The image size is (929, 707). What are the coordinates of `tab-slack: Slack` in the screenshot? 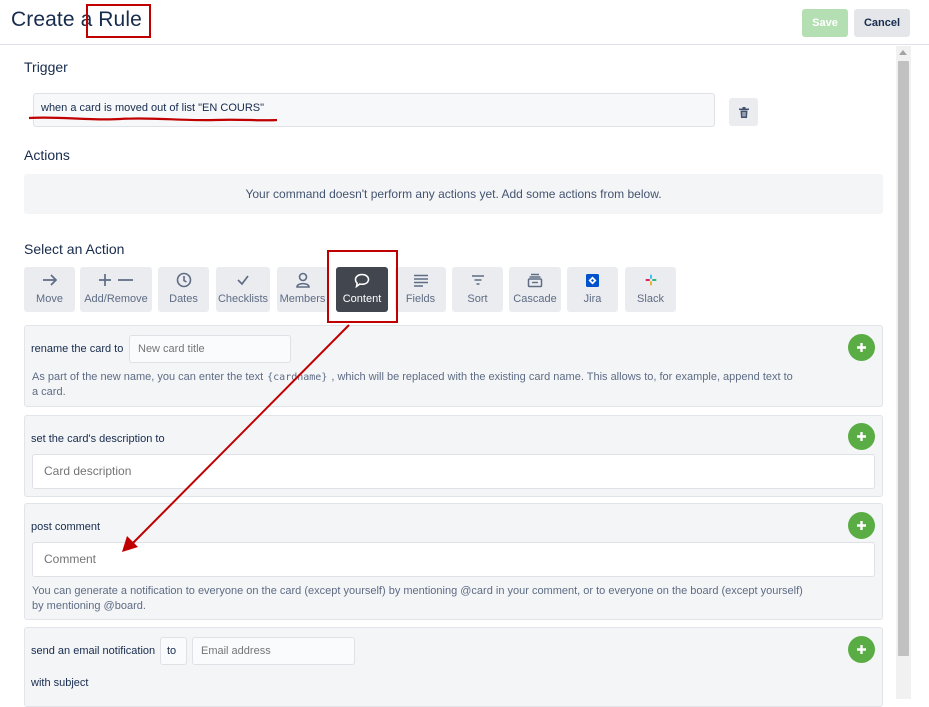 It's located at (650, 289).